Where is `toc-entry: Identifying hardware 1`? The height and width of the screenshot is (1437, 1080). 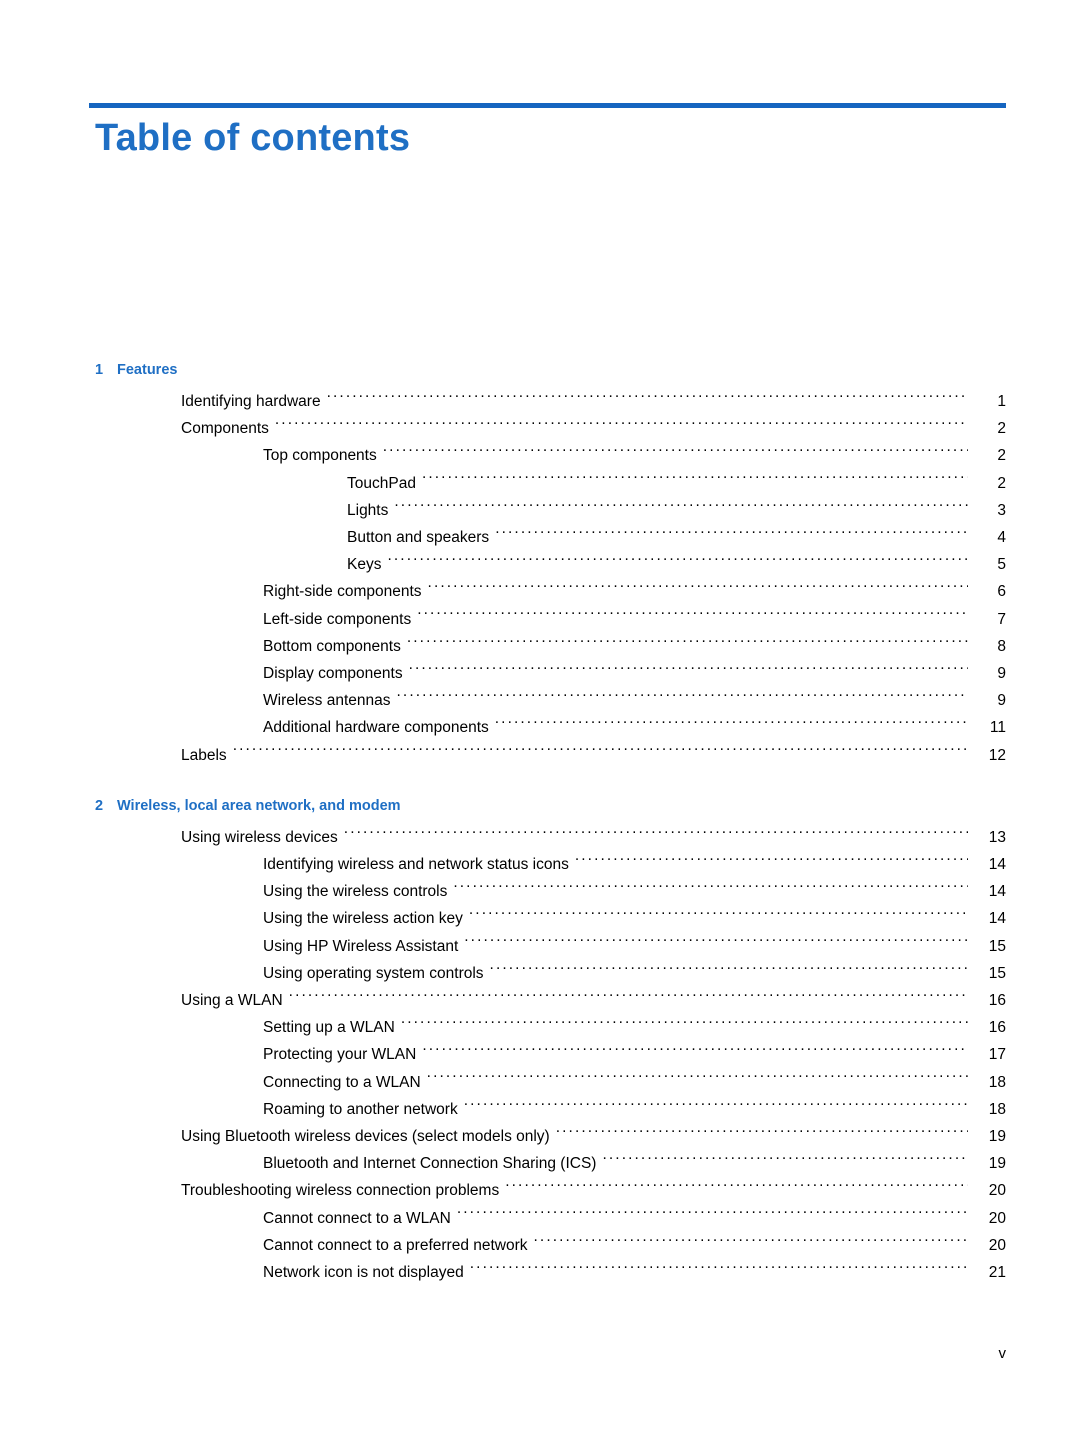
toc-entry: Identifying hardware 1 is located at coordinates (550, 401).